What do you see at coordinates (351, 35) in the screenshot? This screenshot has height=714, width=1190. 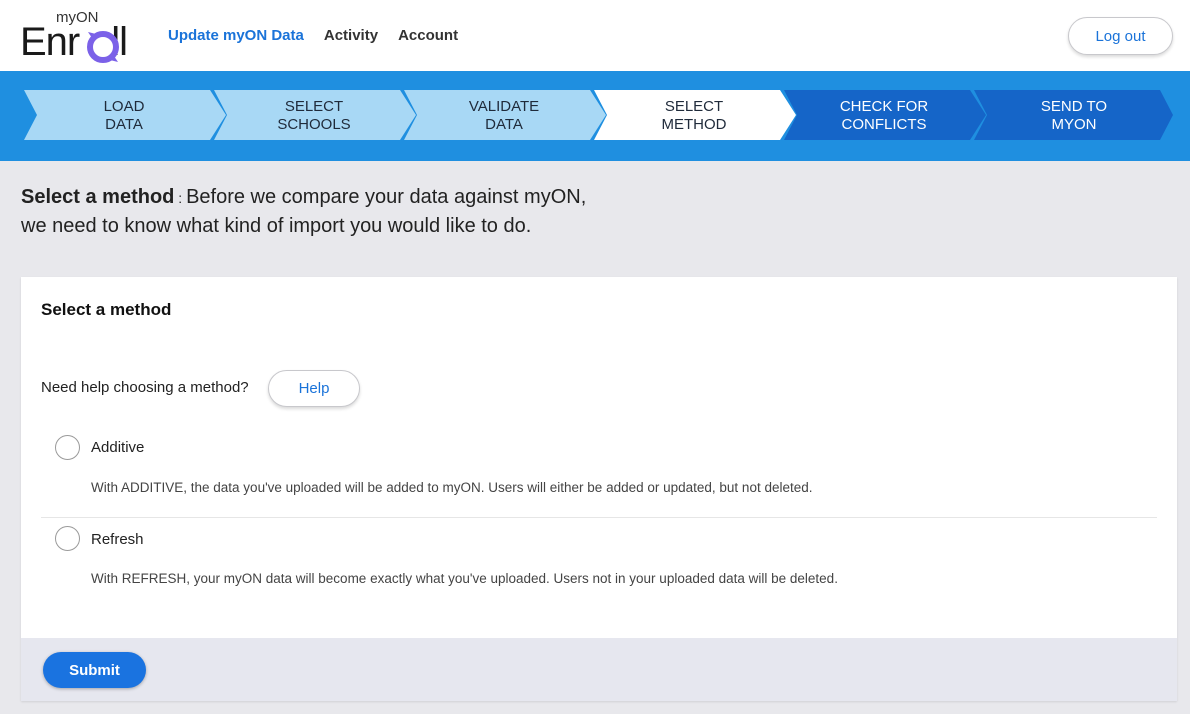 I see `nav-activity: Activity` at bounding box center [351, 35].